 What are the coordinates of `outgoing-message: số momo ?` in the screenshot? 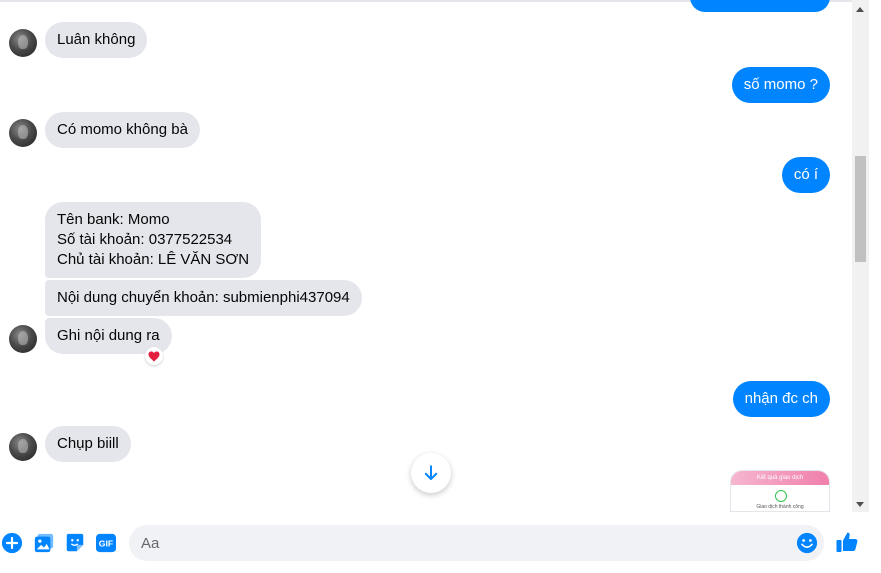 It's located at (780, 85).